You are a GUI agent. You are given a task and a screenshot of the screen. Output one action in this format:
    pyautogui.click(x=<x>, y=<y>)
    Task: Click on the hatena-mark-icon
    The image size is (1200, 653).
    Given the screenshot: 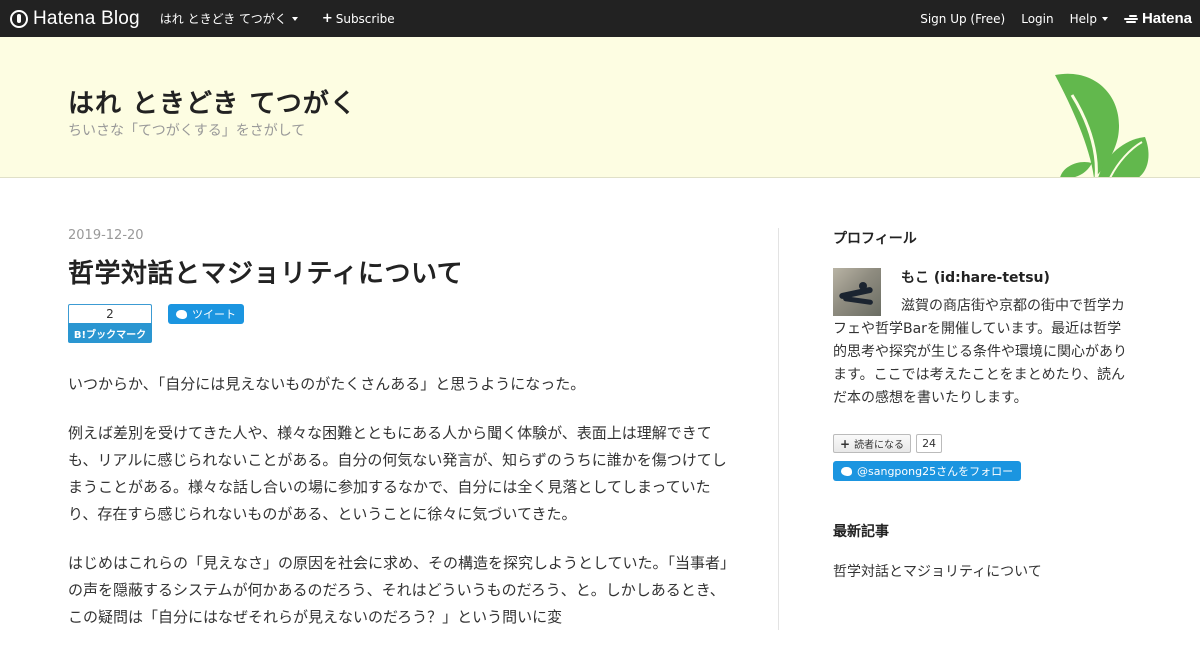 What is the action you would take?
    pyautogui.click(x=1130, y=19)
    